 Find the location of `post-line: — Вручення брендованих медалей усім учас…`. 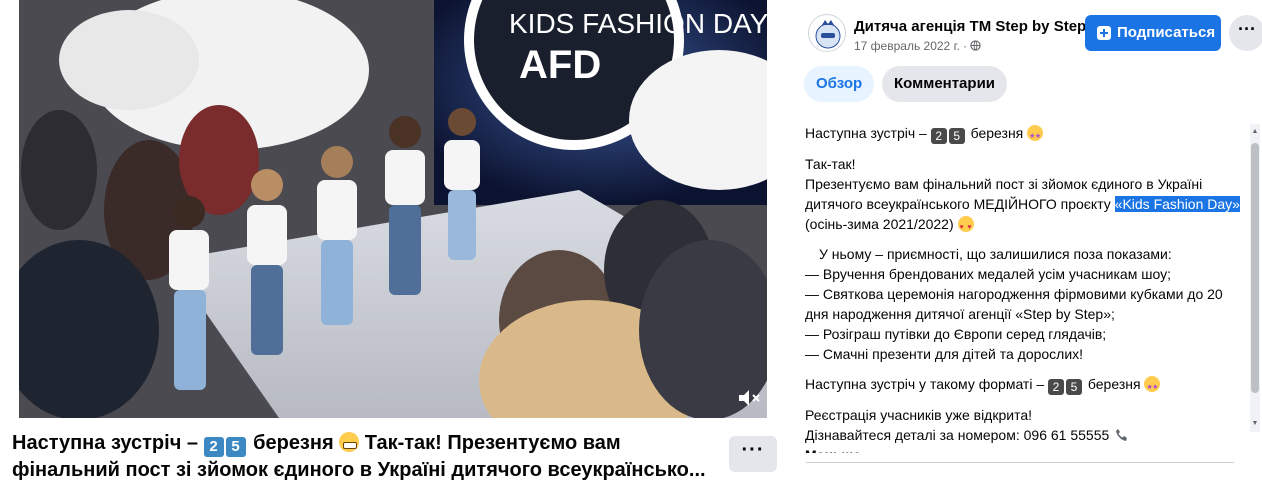

post-line: — Вручення брендованих медалей усім учас… is located at coordinates (988, 274).